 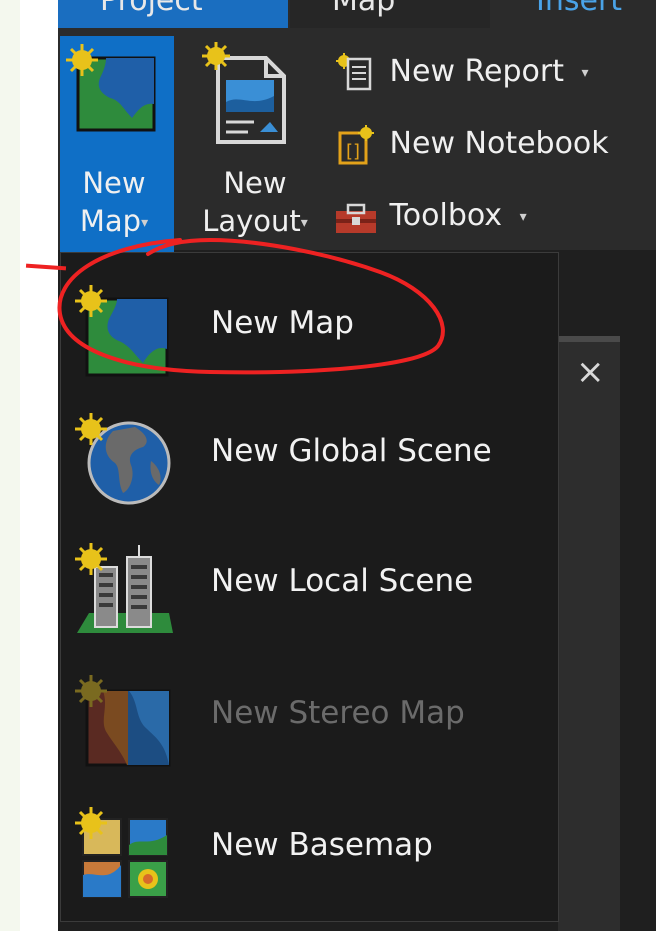 I want to click on annotation-circle, so click(x=251, y=306).